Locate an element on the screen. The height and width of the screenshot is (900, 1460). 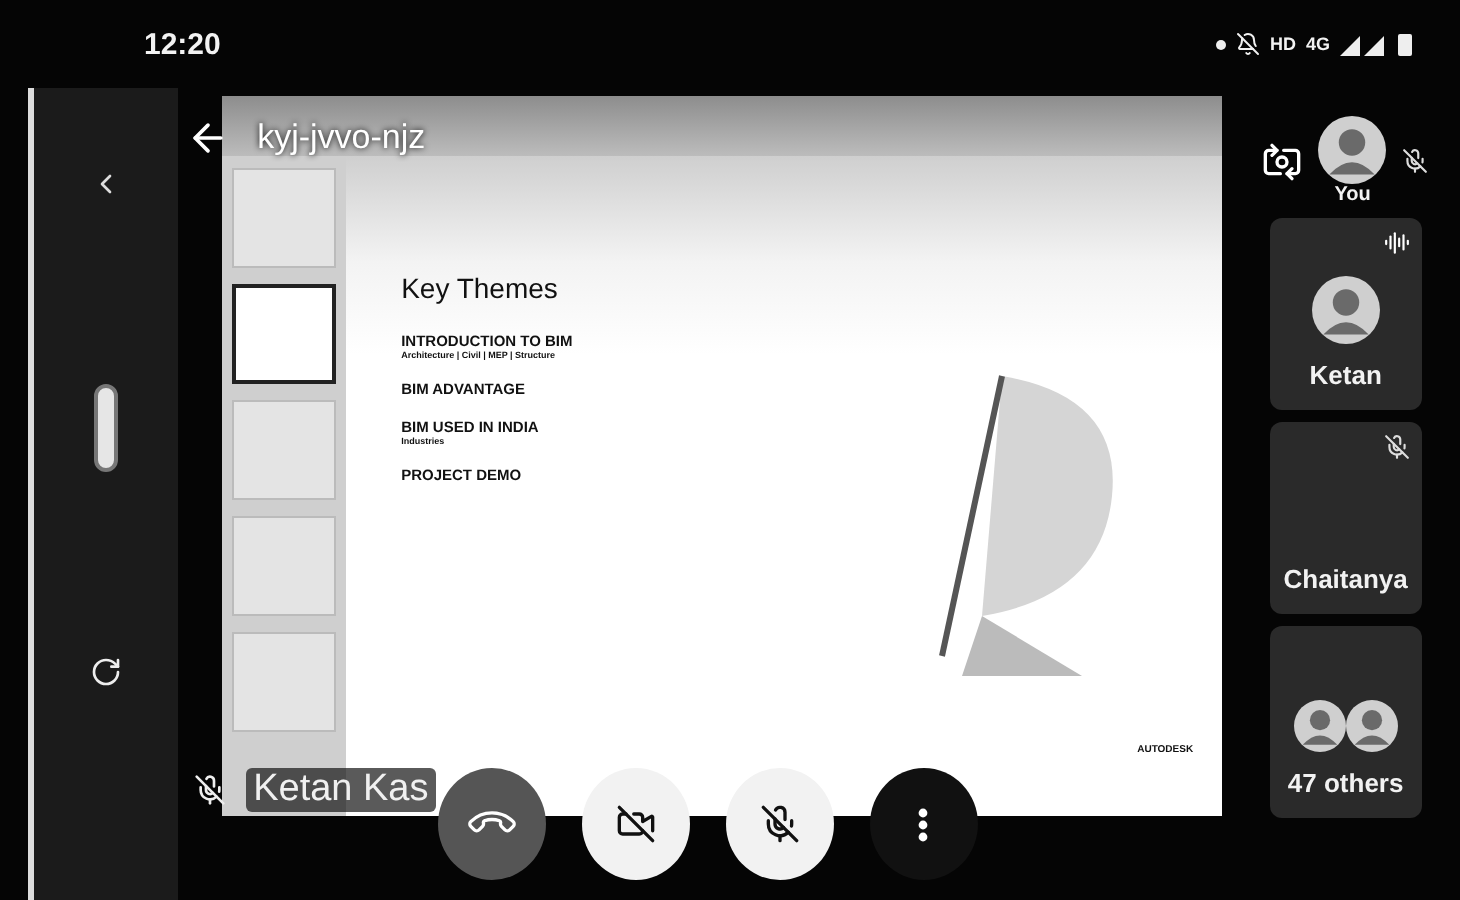
notification-dot is located at coordinates (1220, 44).